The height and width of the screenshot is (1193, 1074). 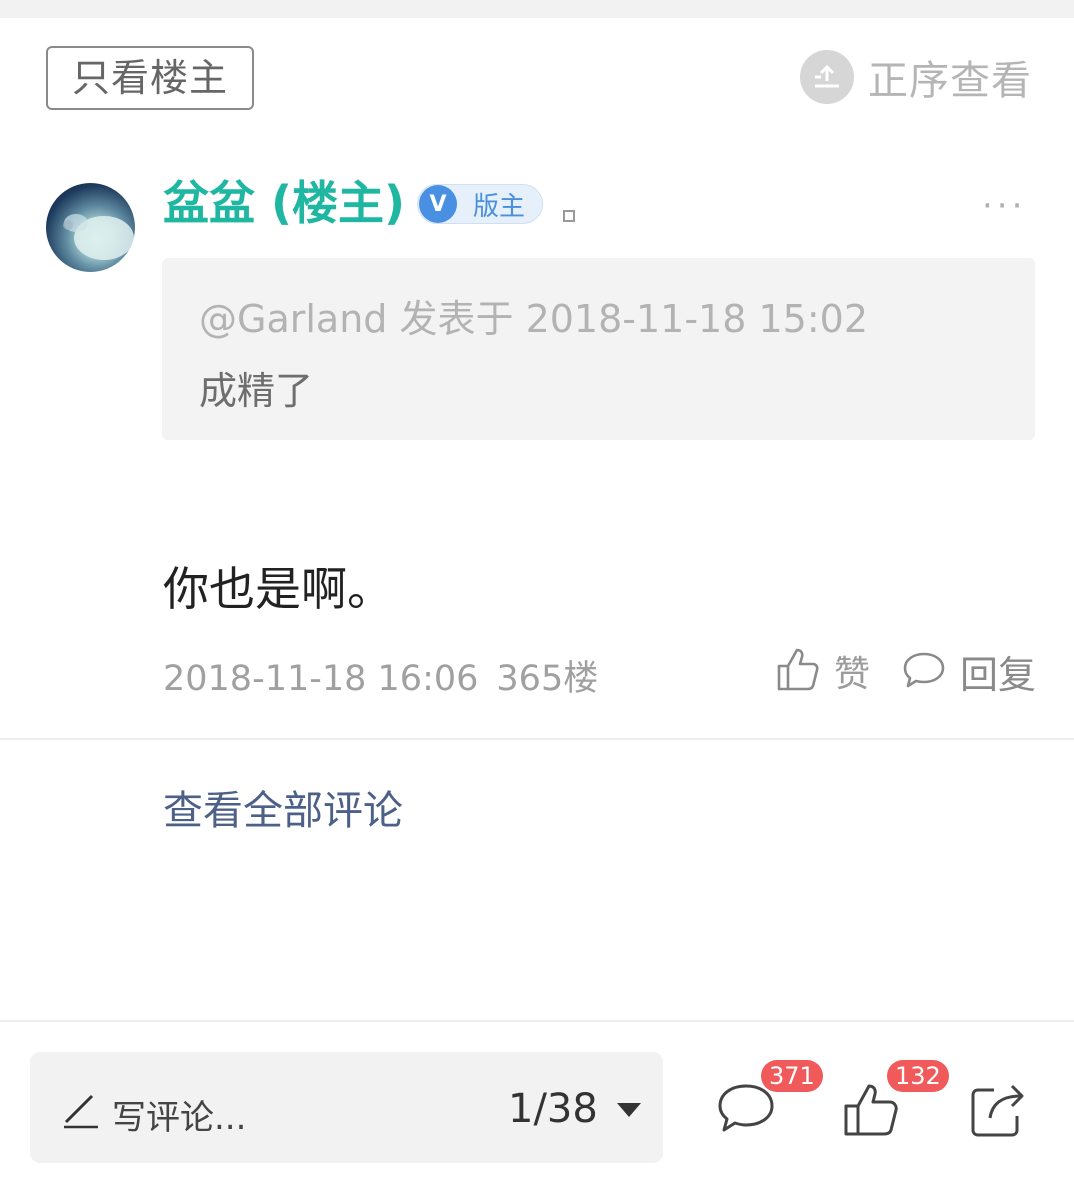 What do you see at coordinates (80, 1112) in the screenshot?
I see `pen-icon` at bounding box center [80, 1112].